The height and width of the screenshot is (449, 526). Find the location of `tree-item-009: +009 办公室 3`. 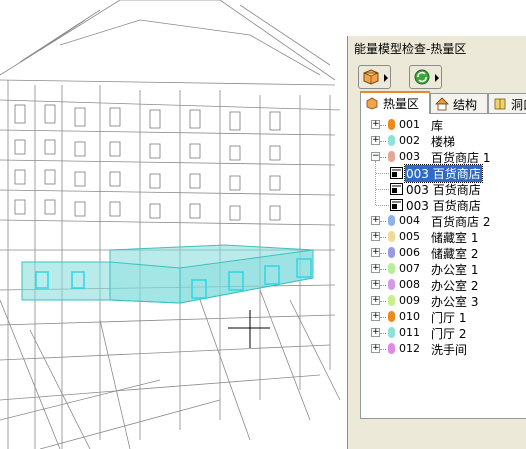

tree-item-009: +009 办公室 3 is located at coordinates (443, 301).